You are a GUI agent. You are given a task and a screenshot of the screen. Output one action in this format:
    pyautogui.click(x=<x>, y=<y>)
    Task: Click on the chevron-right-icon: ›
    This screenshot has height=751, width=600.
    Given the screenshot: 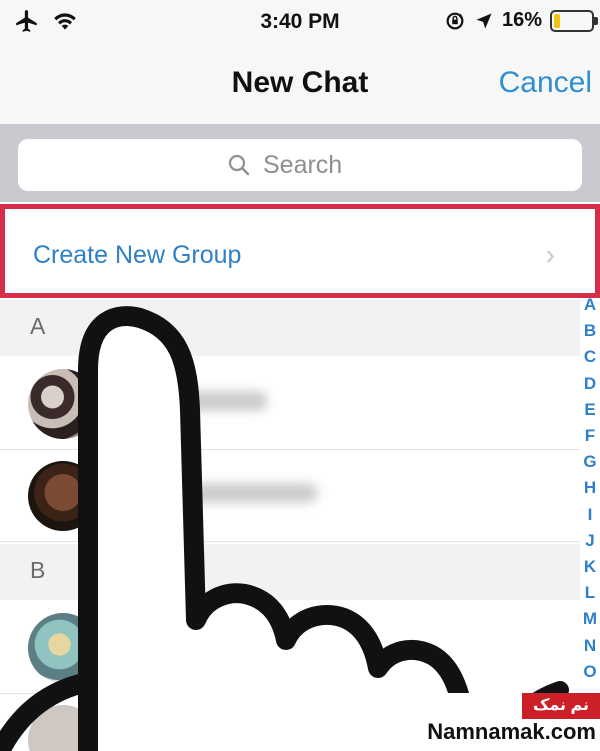 What is the action you would take?
    pyautogui.click(x=550, y=254)
    